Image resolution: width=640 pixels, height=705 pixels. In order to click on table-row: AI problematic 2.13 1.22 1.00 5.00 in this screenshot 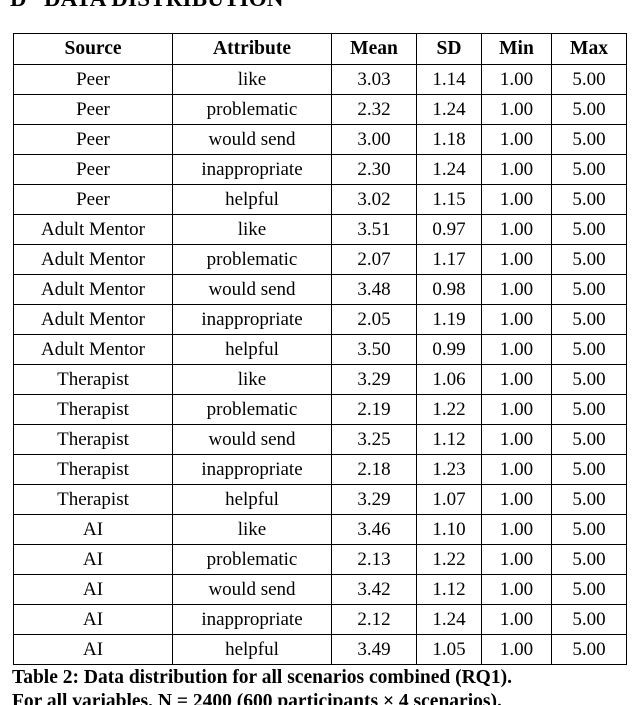, I will do `click(320, 559)`.